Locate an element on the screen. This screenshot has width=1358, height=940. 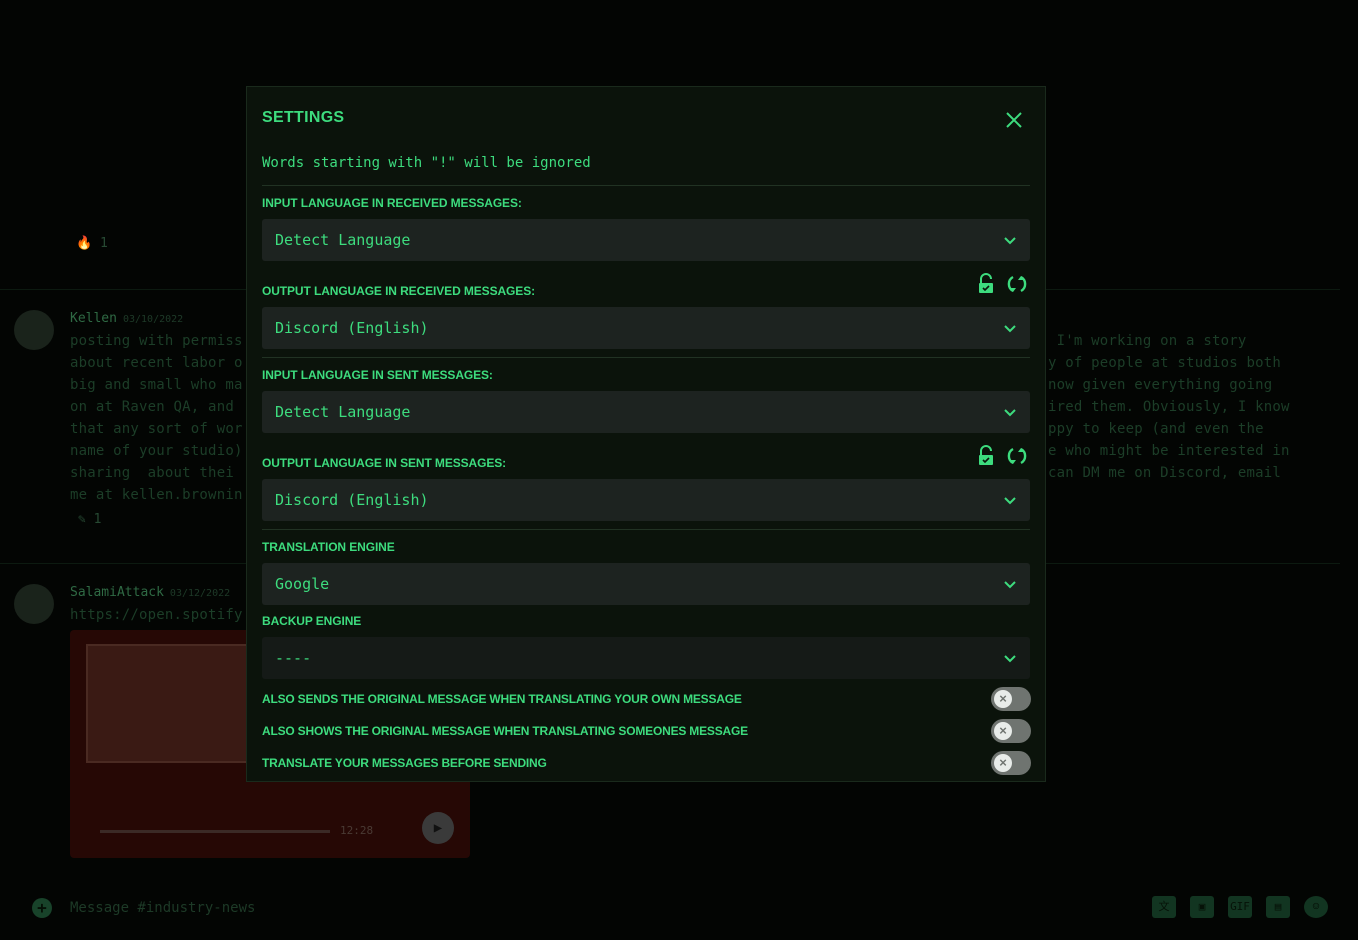
translate-before-send-toggle: × is located at coordinates (1011, 763).